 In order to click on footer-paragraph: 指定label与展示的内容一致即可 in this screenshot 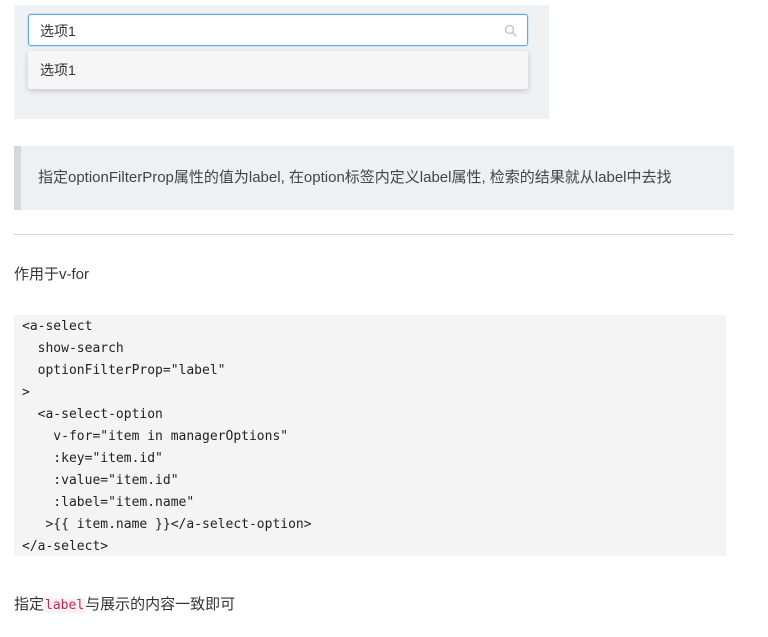, I will do `click(124, 605)`.